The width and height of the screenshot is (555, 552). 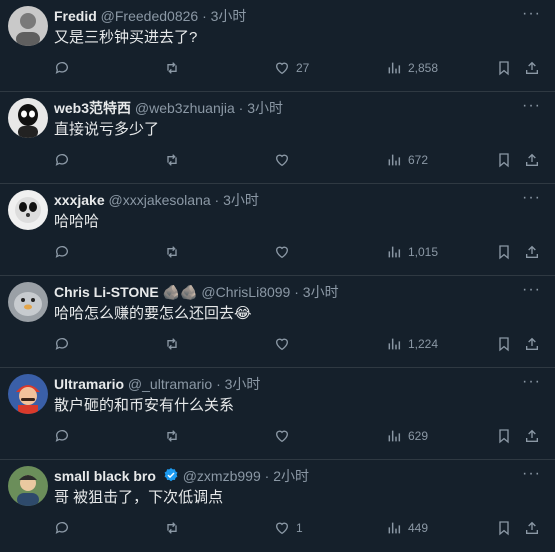 I want to click on like-count: 1, so click(x=299, y=528).